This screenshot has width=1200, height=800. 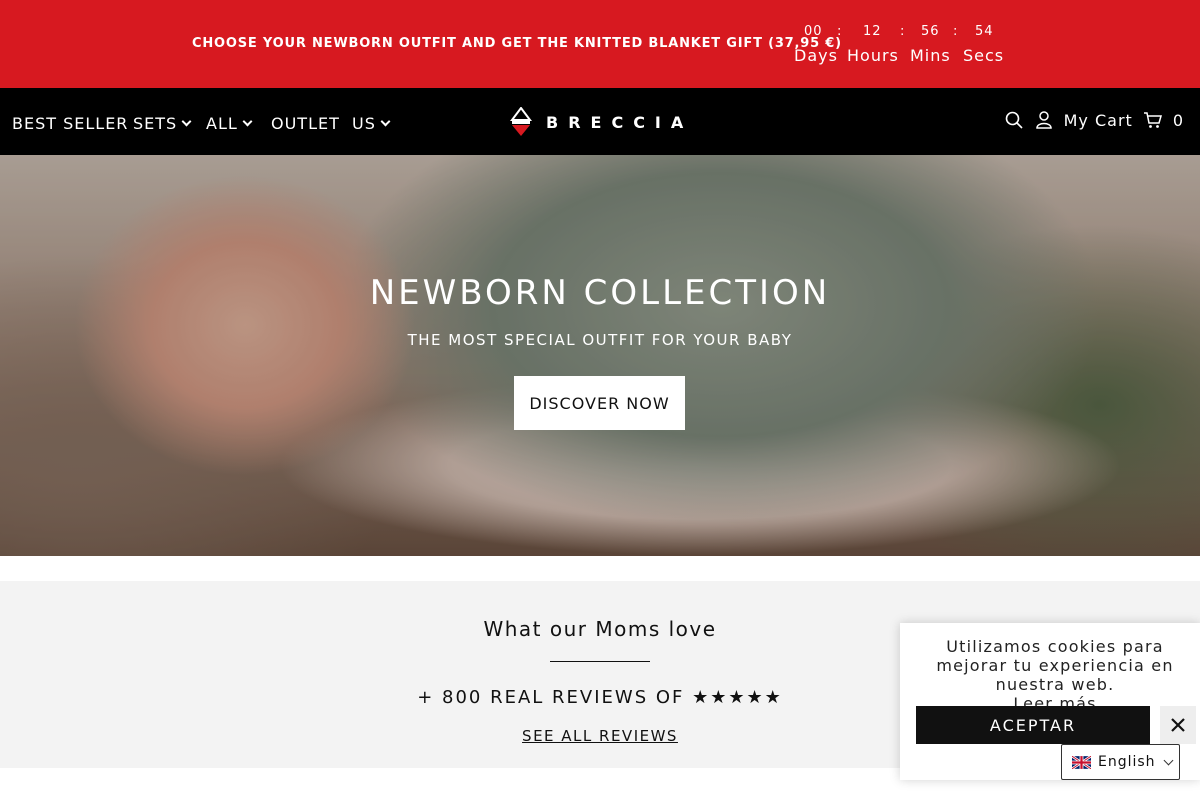 I want to click on countdown-days: 00, so click(x=813, y=31).